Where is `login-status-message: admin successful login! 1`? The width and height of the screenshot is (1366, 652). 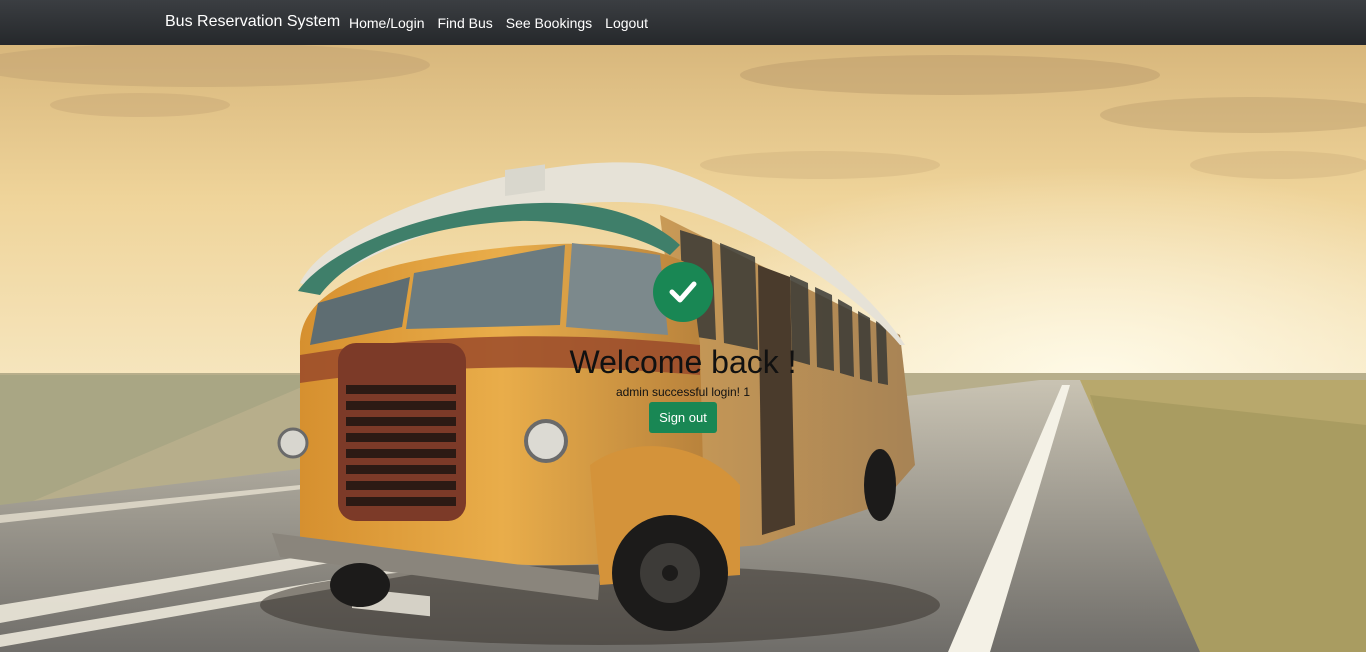
login-status-message: admin successful login! 1 is located at coordinates (683, 392).